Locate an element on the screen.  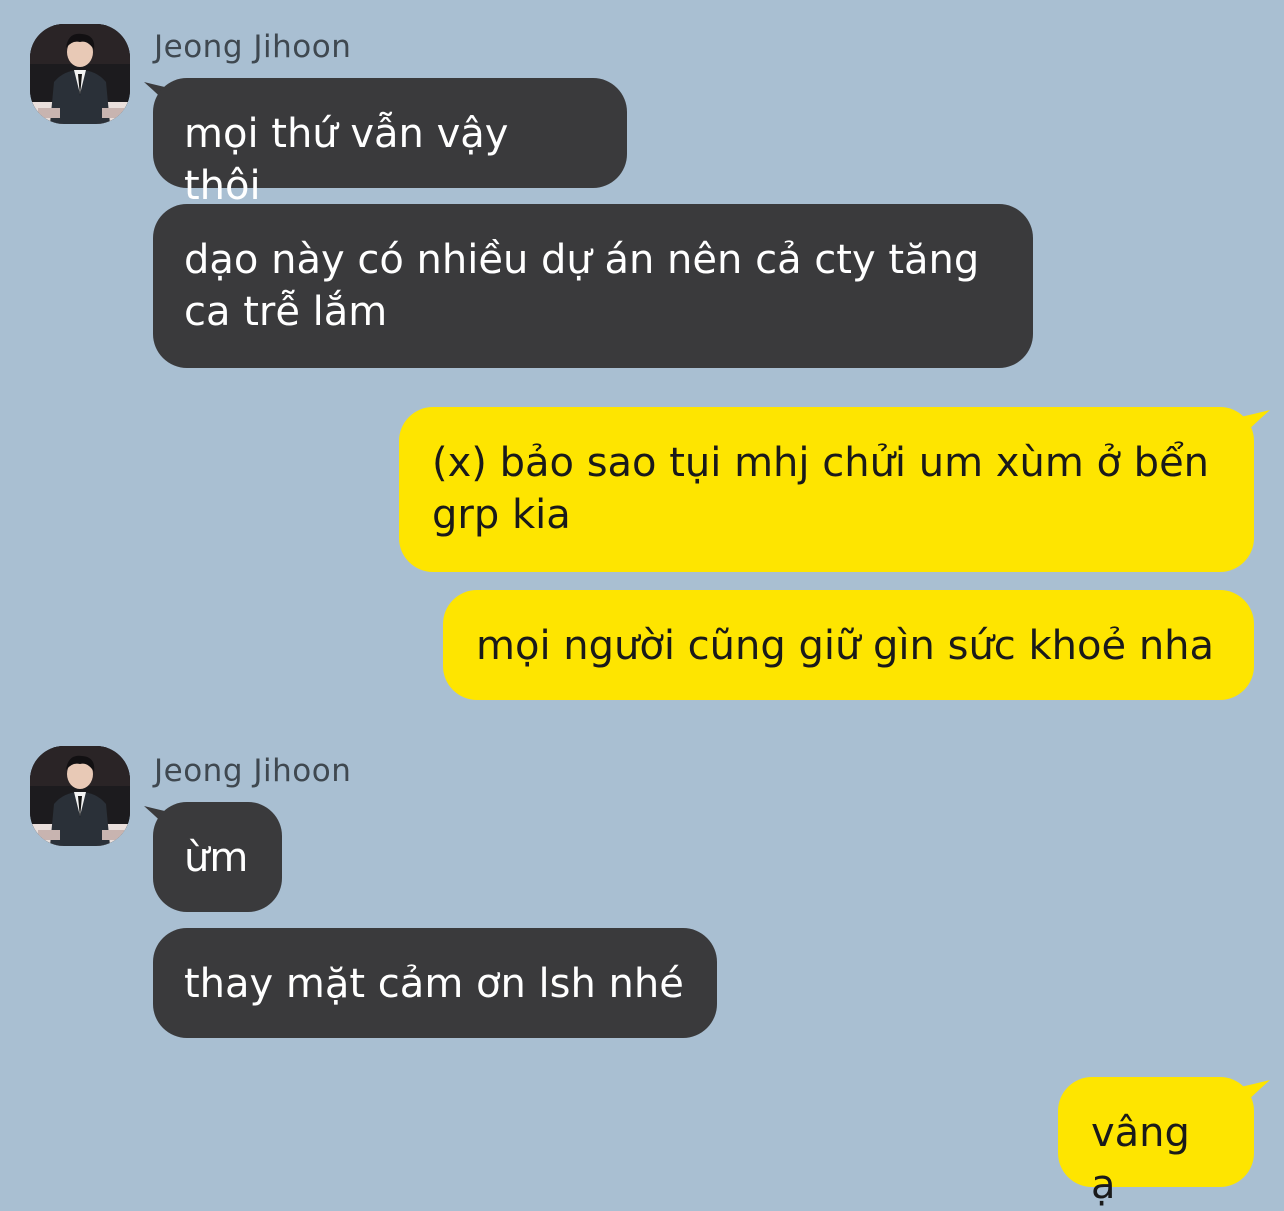
message-text: mọi thứ vẫn vậy thôi is located at coordinates (346, 160).